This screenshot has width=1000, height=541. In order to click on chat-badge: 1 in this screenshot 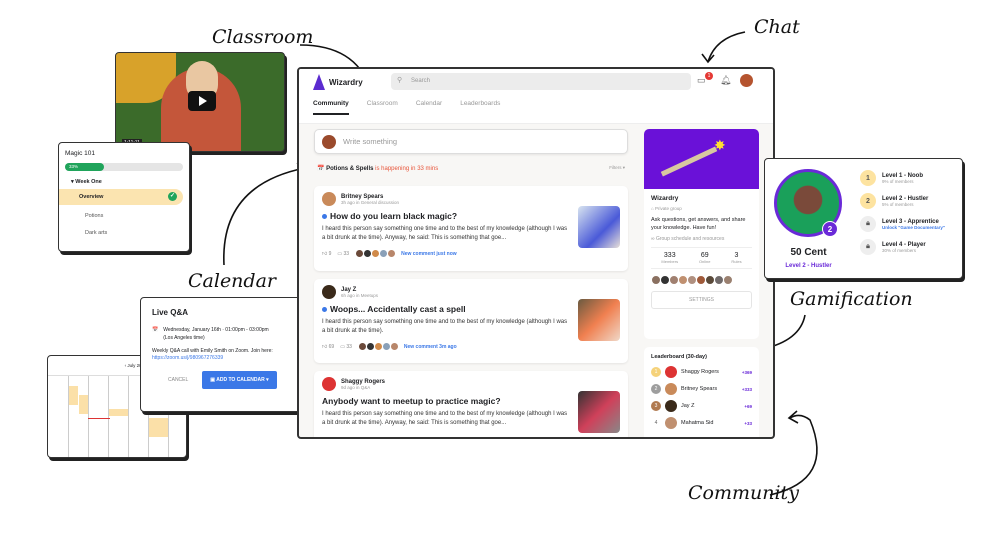, I will do `click(709, 76)`.